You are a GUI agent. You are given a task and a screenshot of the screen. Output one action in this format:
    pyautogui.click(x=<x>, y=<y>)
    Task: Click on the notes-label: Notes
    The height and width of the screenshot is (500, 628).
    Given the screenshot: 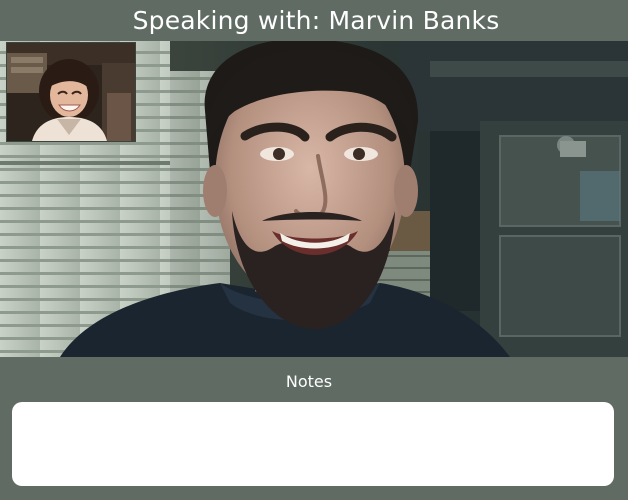 What is the action you would take?
    pyautogui.click(x=309, y=381)
    